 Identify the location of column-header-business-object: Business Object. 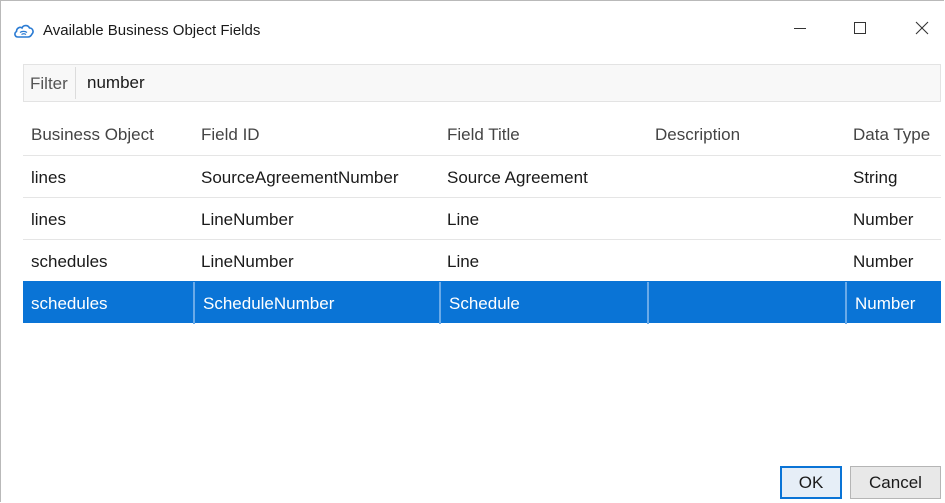
(108, 134).